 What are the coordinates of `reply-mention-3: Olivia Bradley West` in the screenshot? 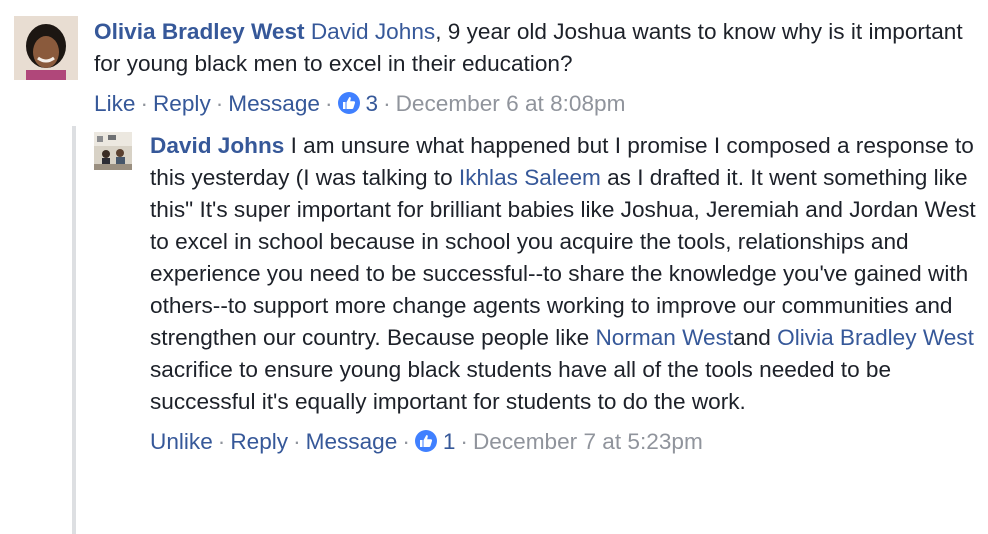 It's located at (875, 337).